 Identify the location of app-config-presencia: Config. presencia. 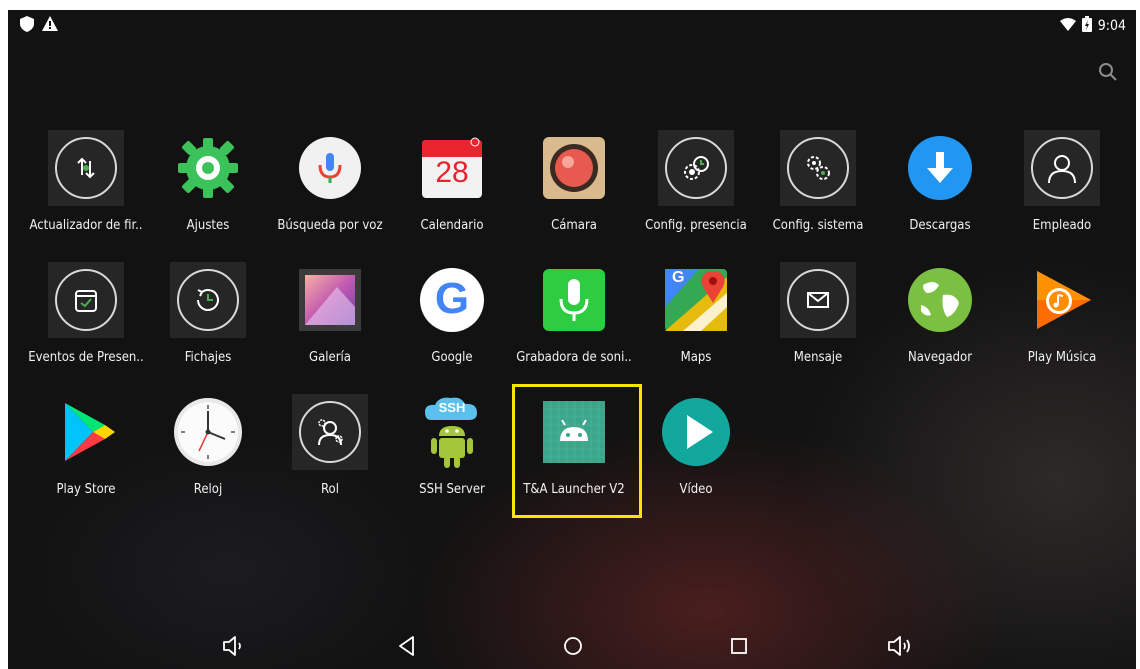
(696, 190).